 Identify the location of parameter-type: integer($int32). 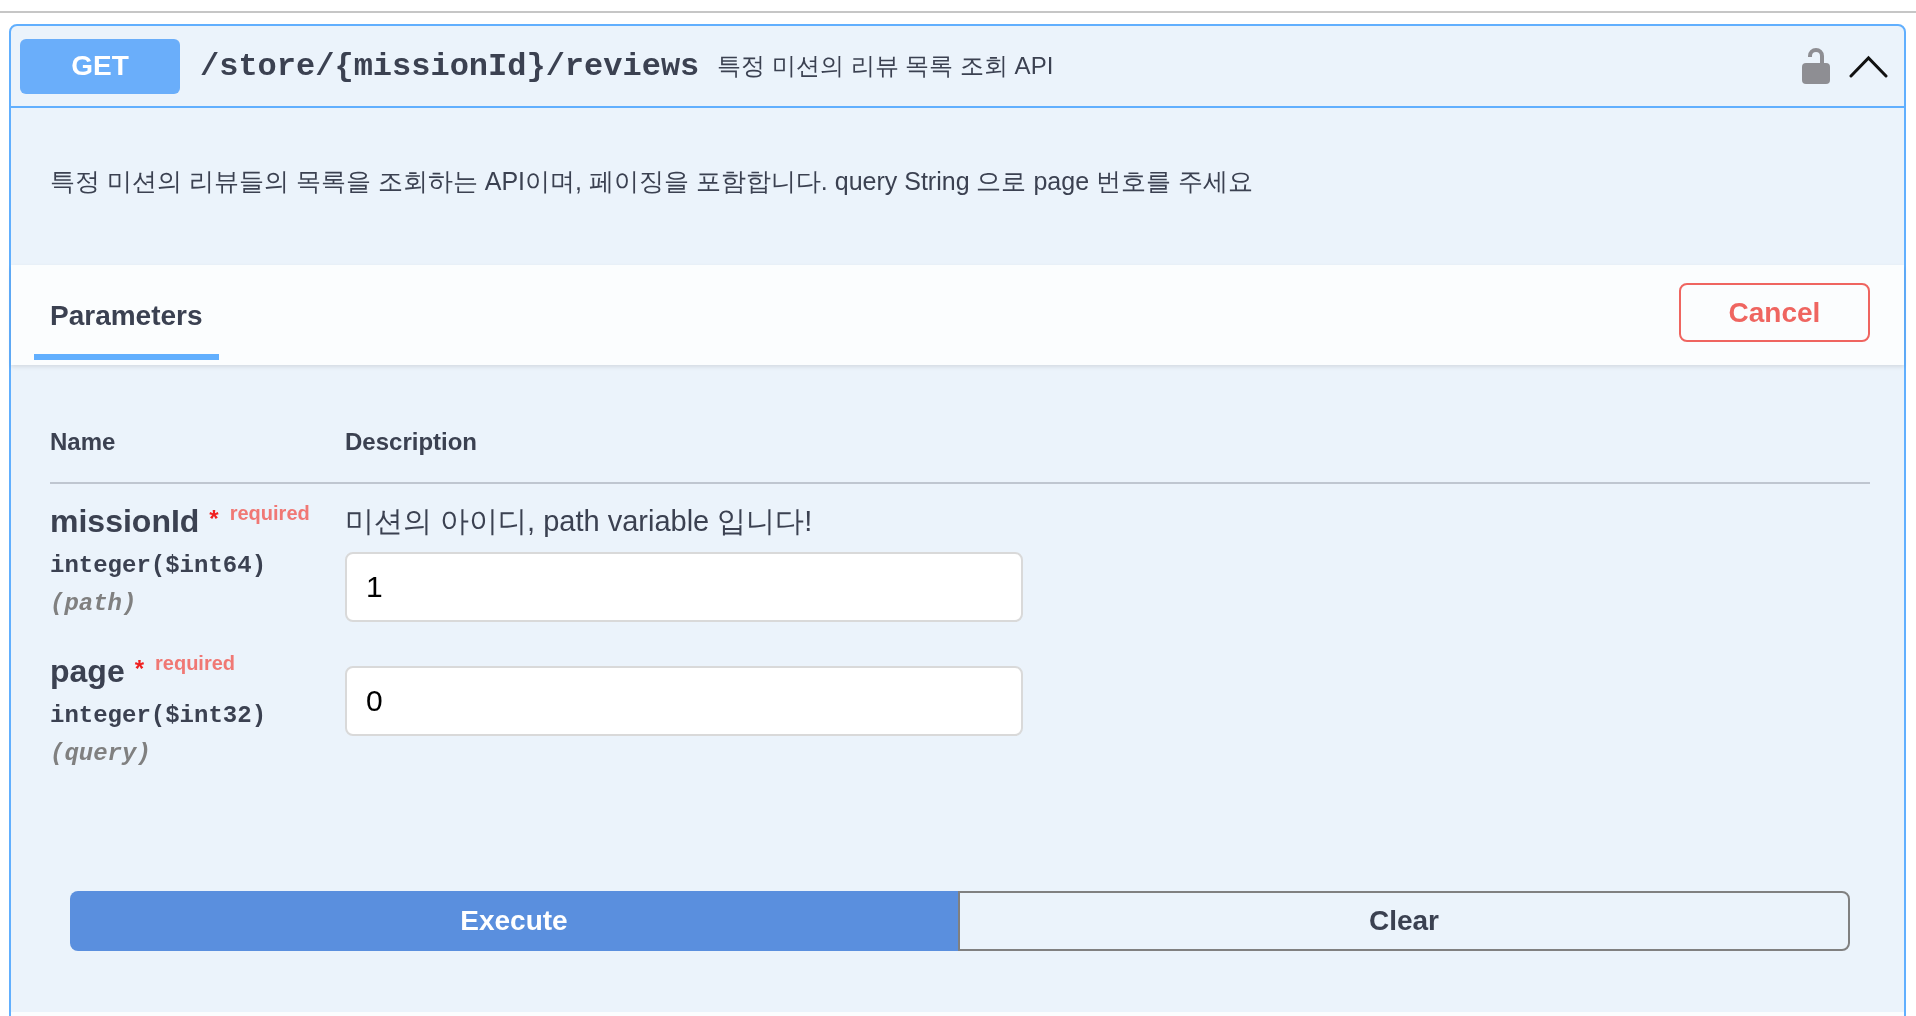
(158, 715).